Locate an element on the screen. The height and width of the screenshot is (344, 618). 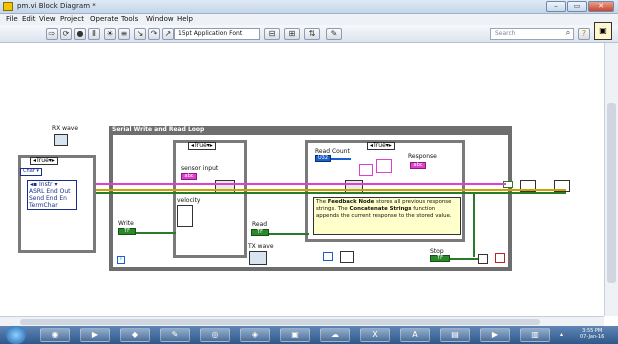
instr-label: ◂▪ Instr ▾ is located at coordinates (44, 184).